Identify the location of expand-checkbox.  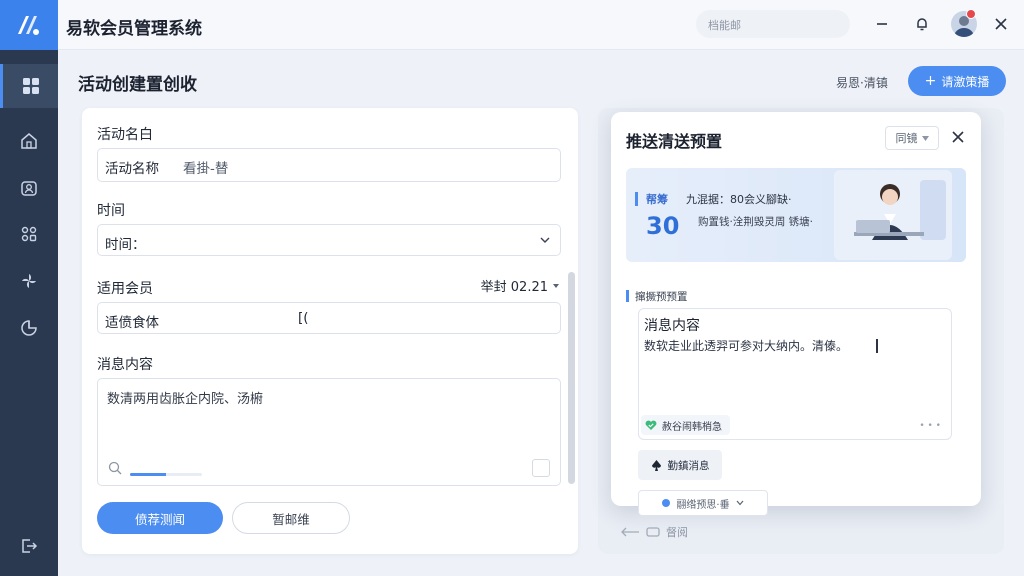
(541, 468).